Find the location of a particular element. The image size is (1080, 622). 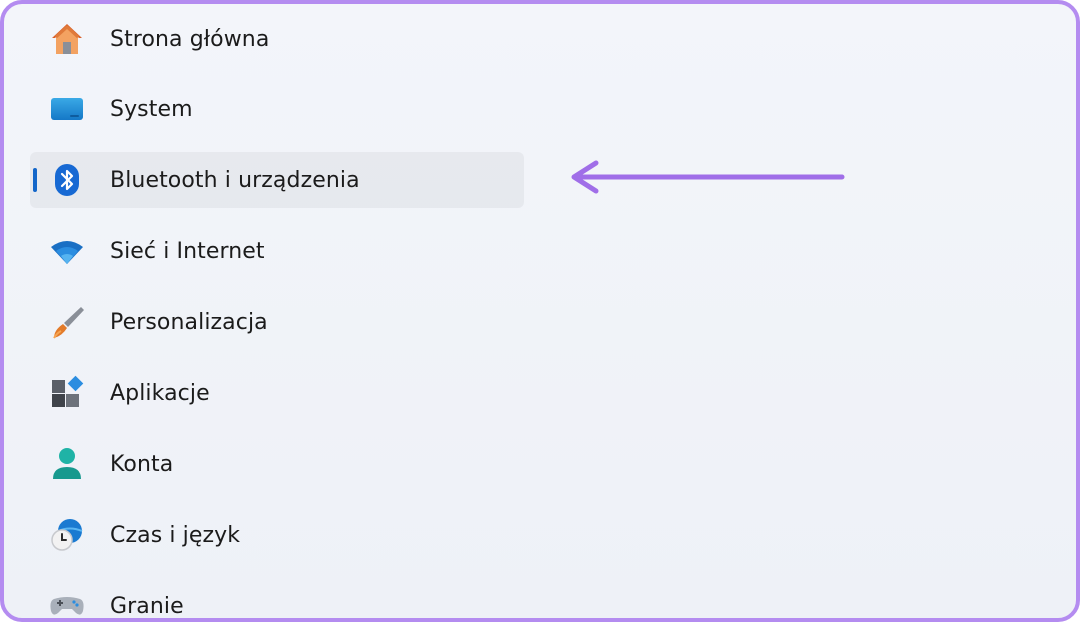

person-icon is located at coordinates (67, 464).